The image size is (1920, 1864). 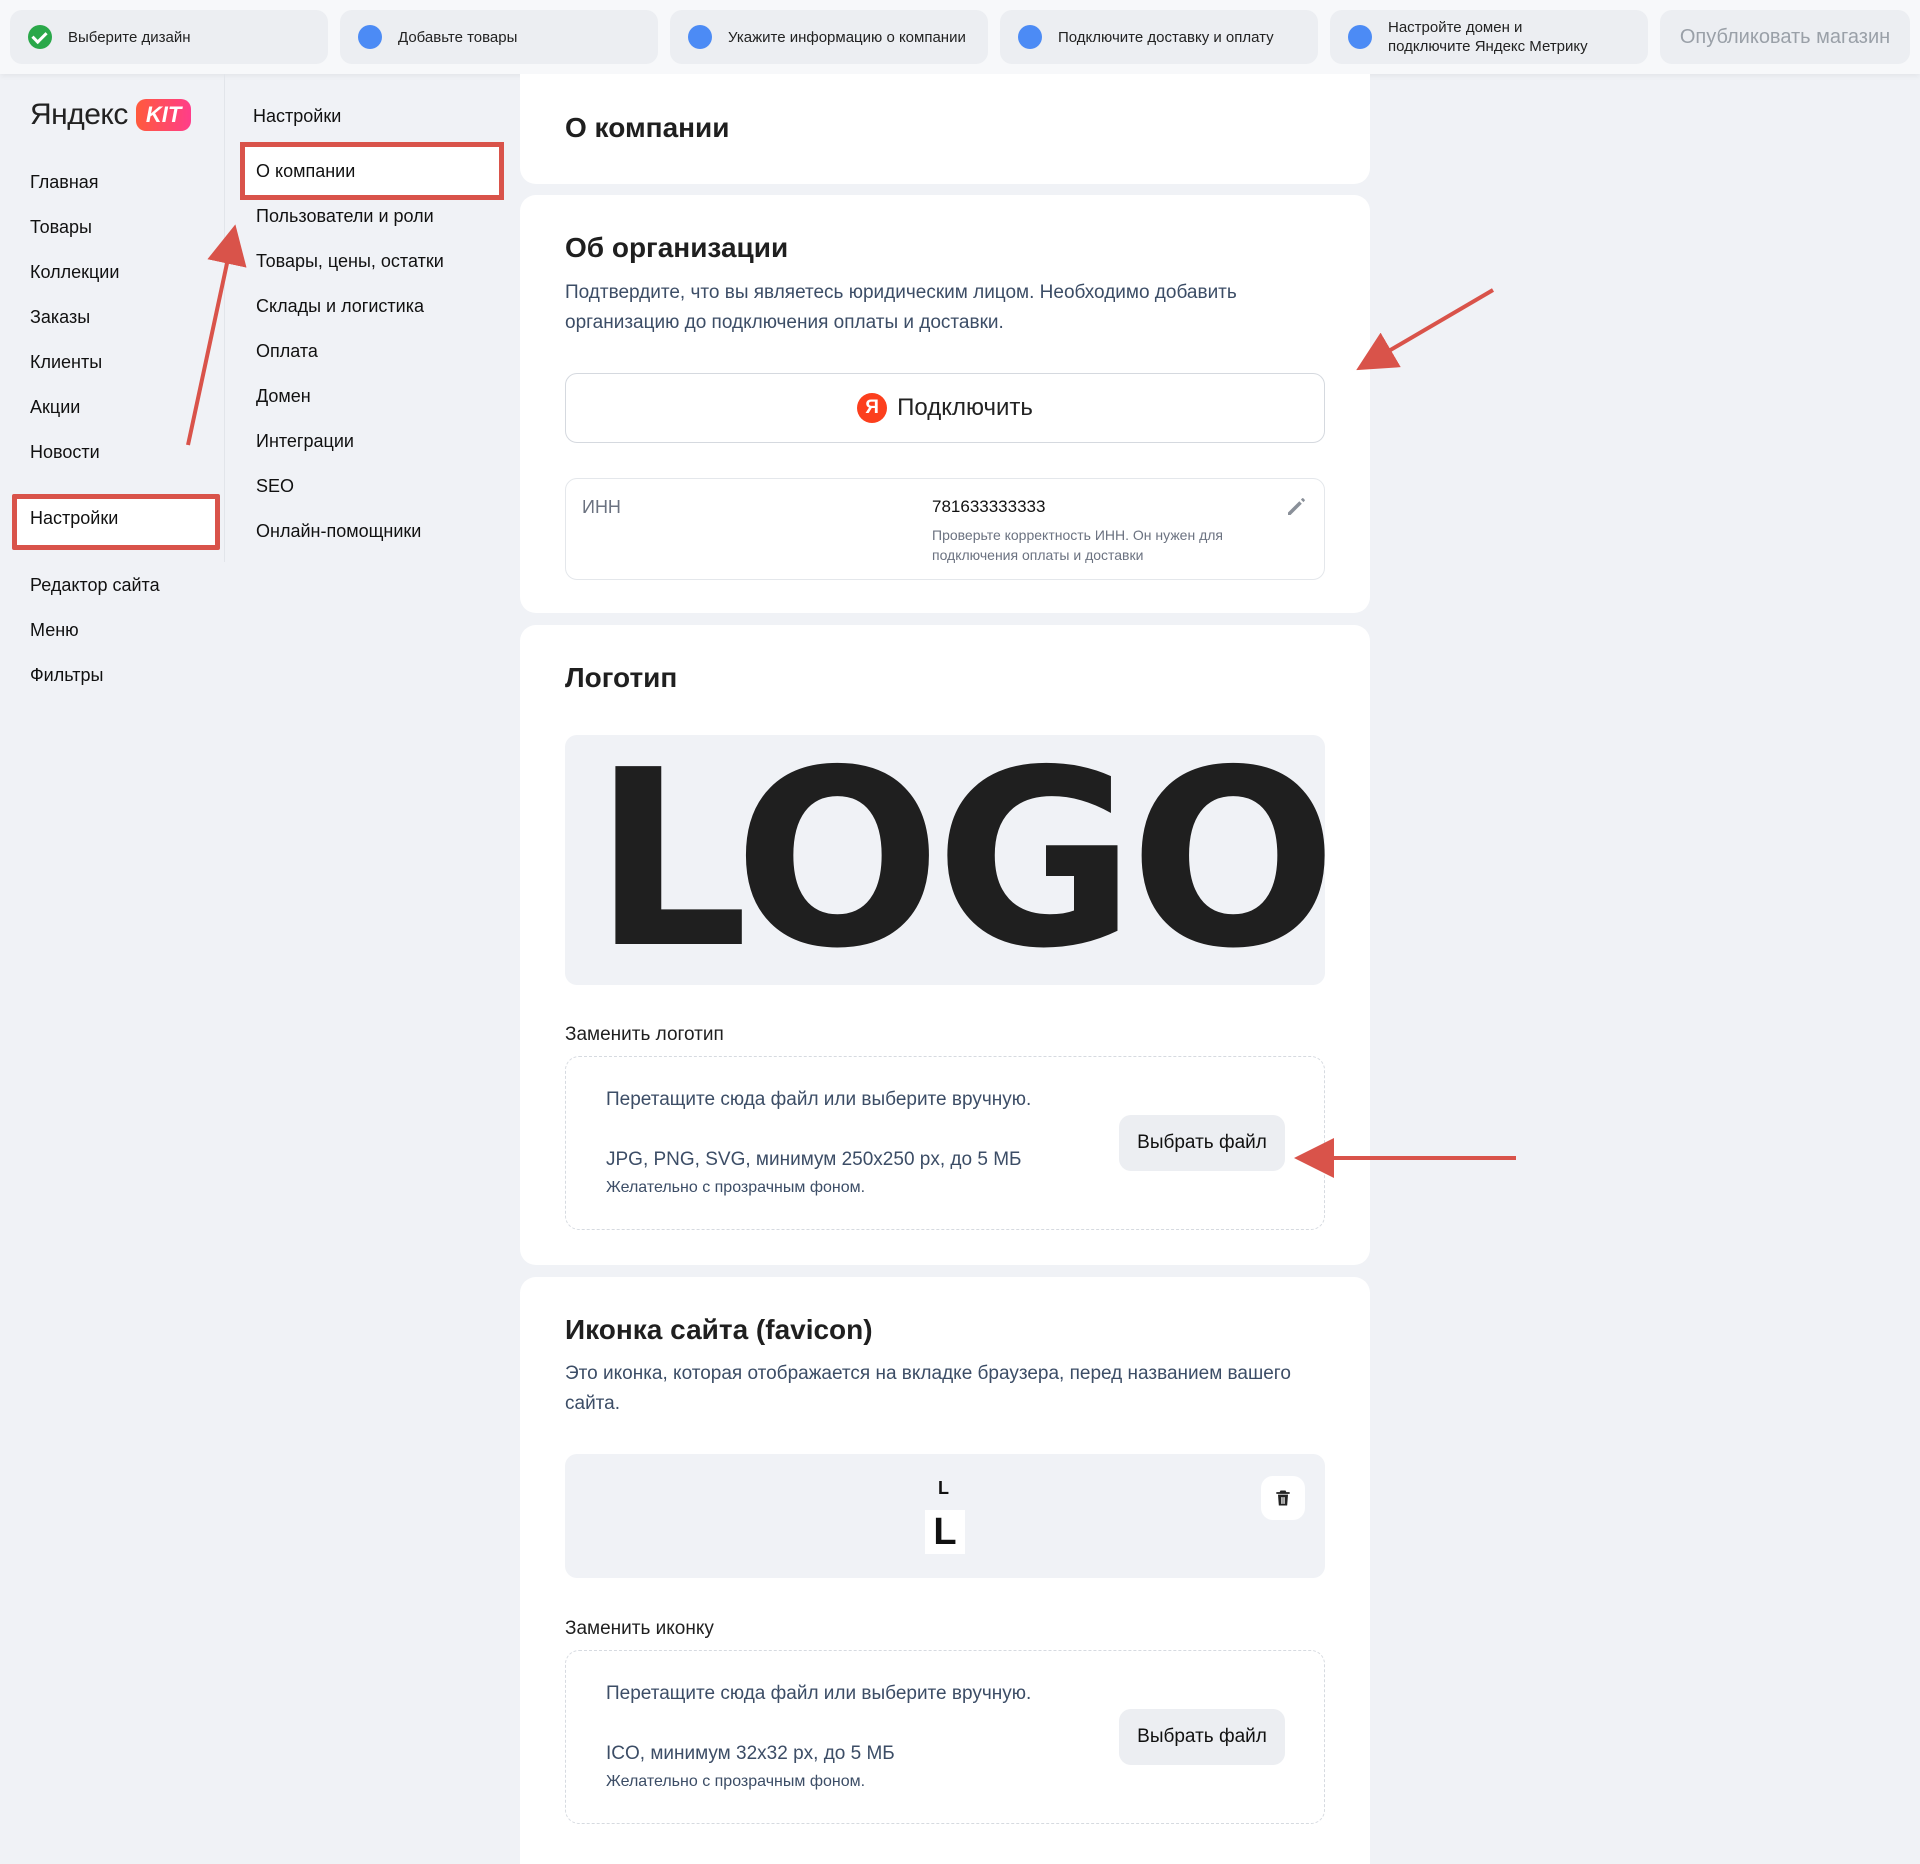 What do you see at coordinates (644, 1034) in the screenshot?
I see `replace-logo-label: Заменить логотип` at bounding box center [644, 1034].